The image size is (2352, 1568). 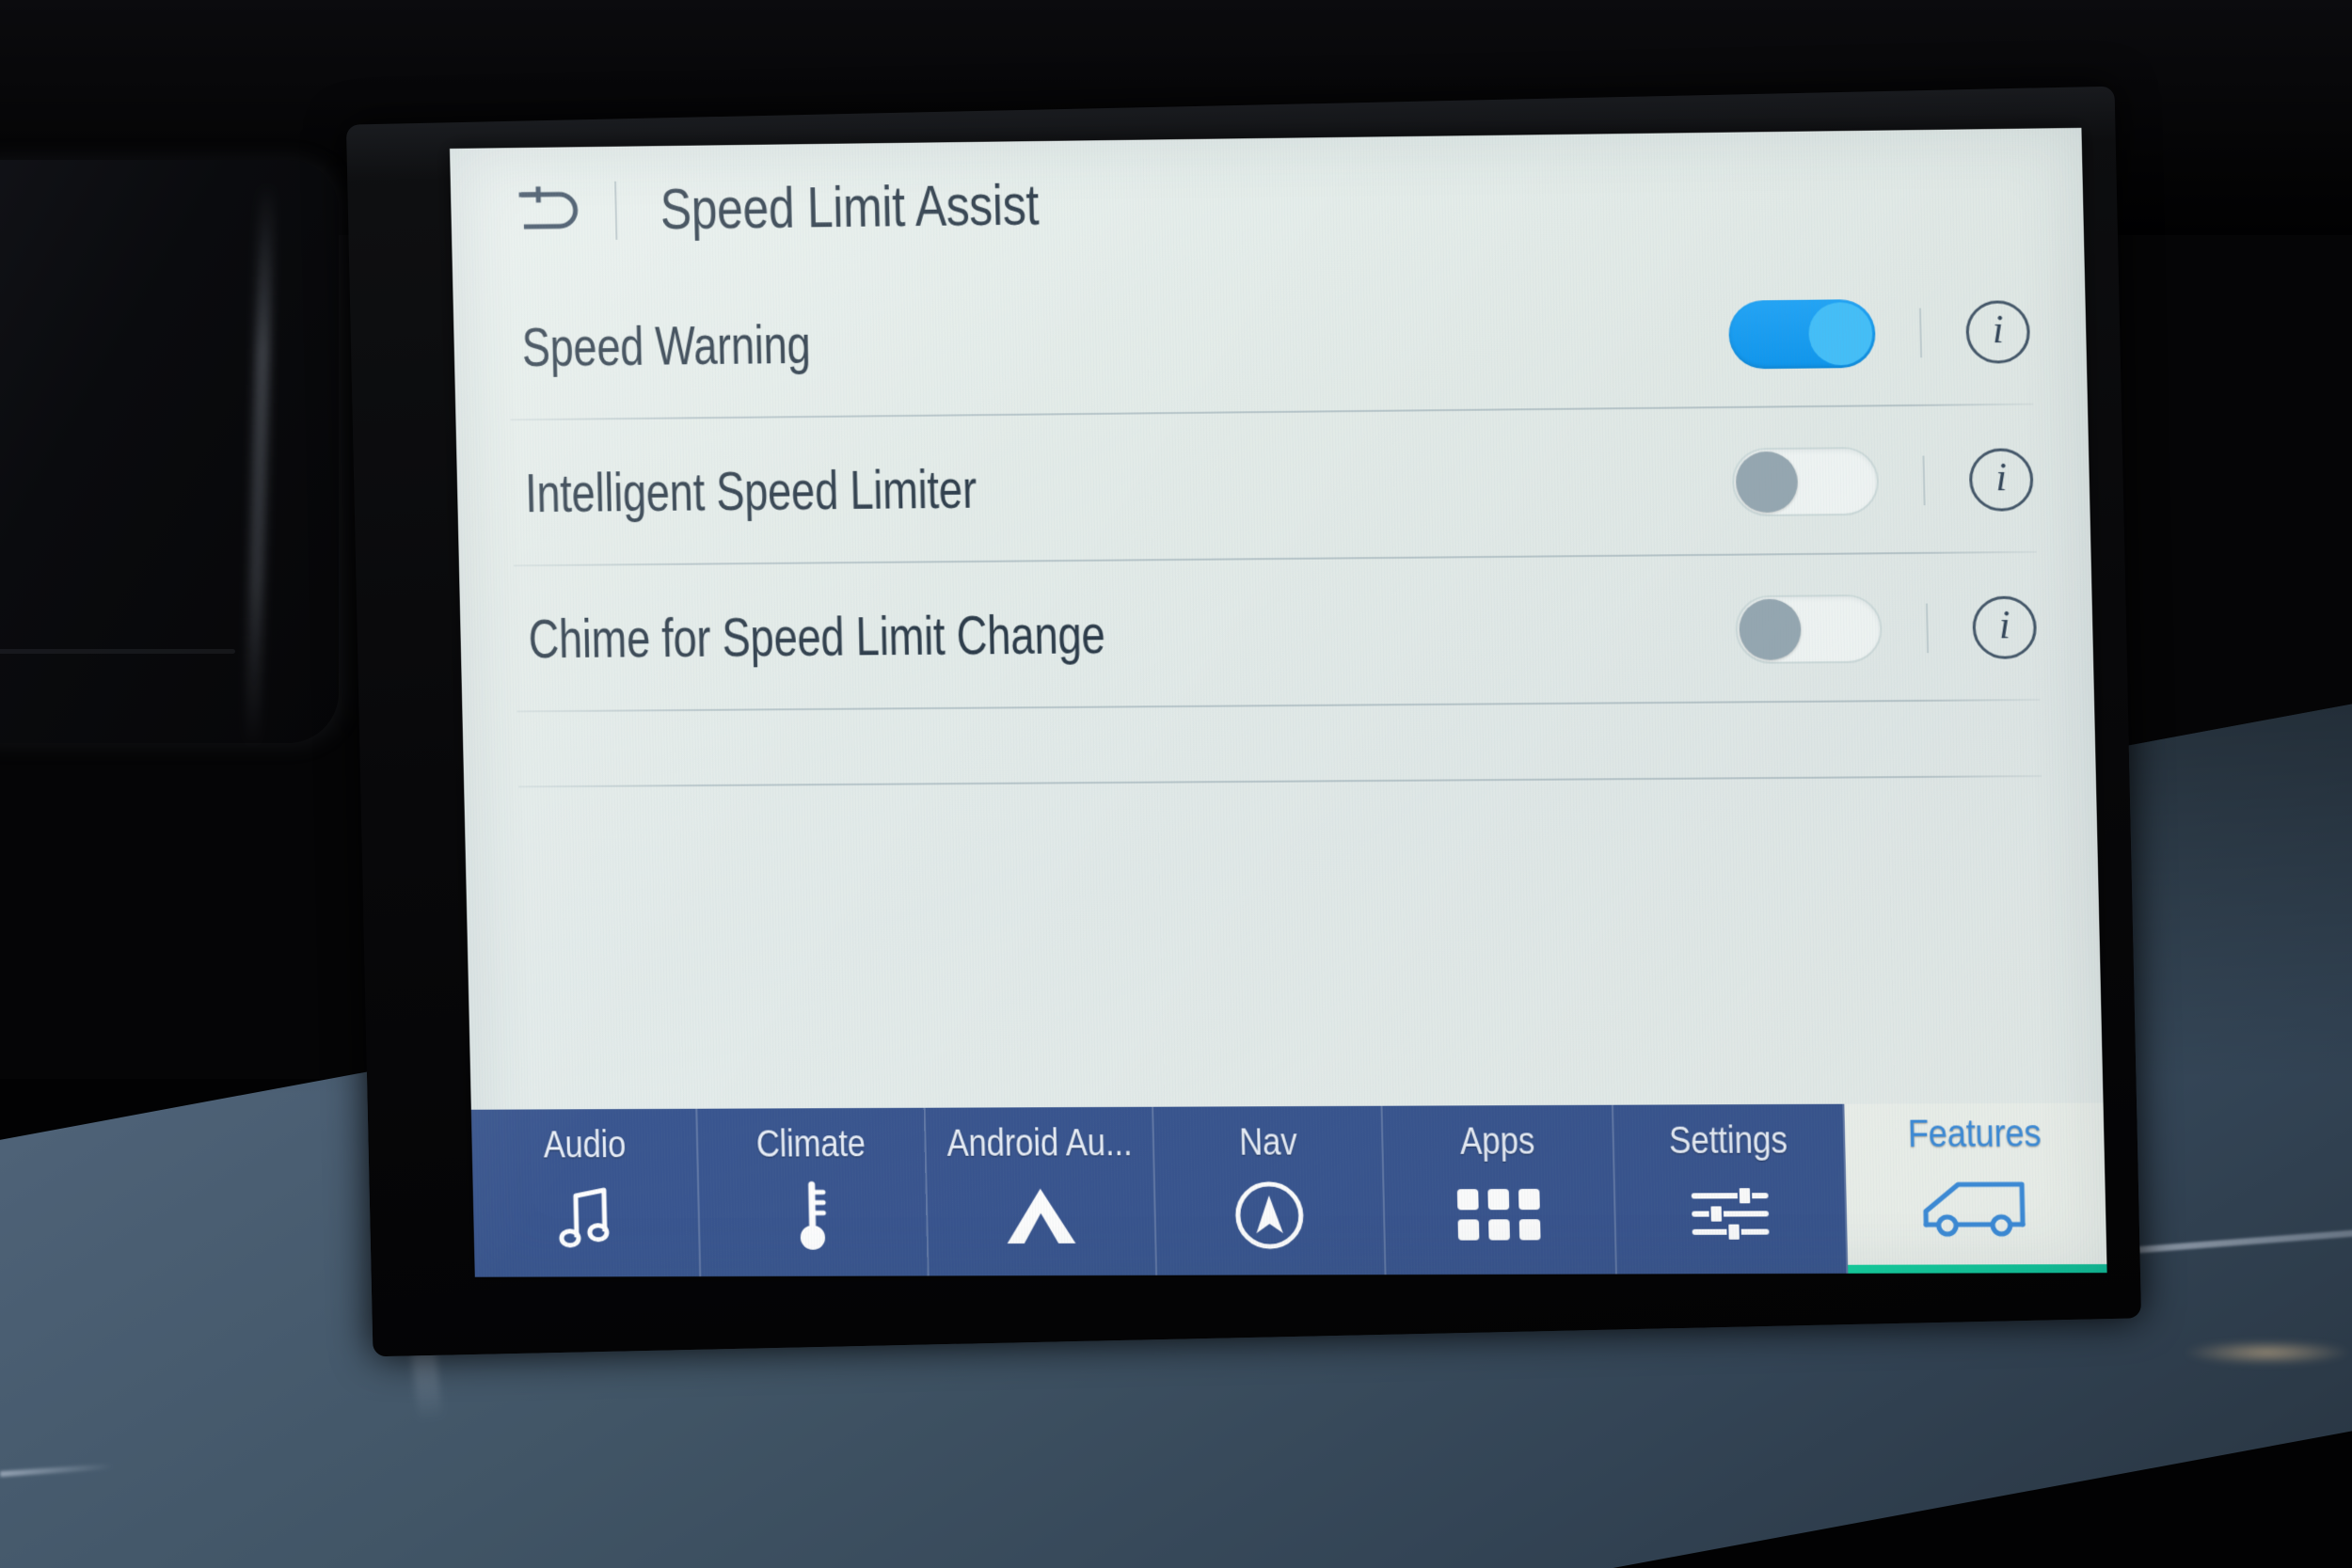 I want to click on nav-item-label: Apps, so click(x=1497, y=1141).